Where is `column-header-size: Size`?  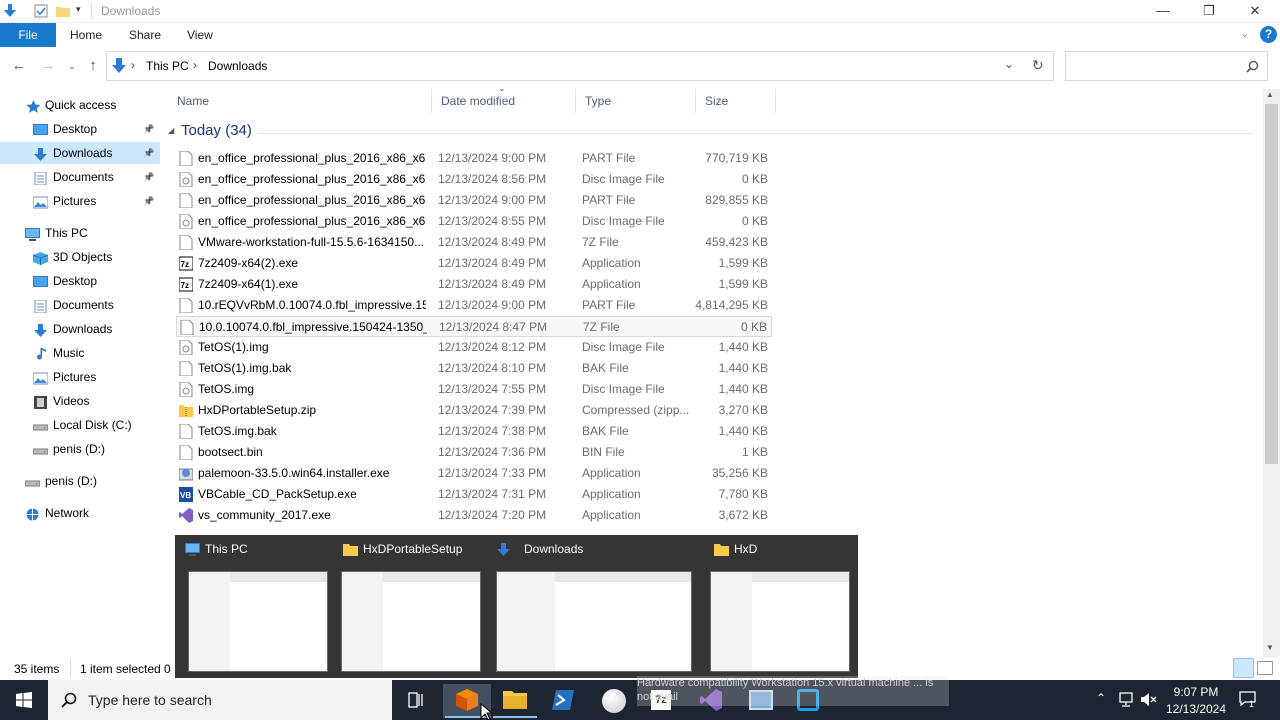
column-header-size: Size is located at coordinates (736, 101).